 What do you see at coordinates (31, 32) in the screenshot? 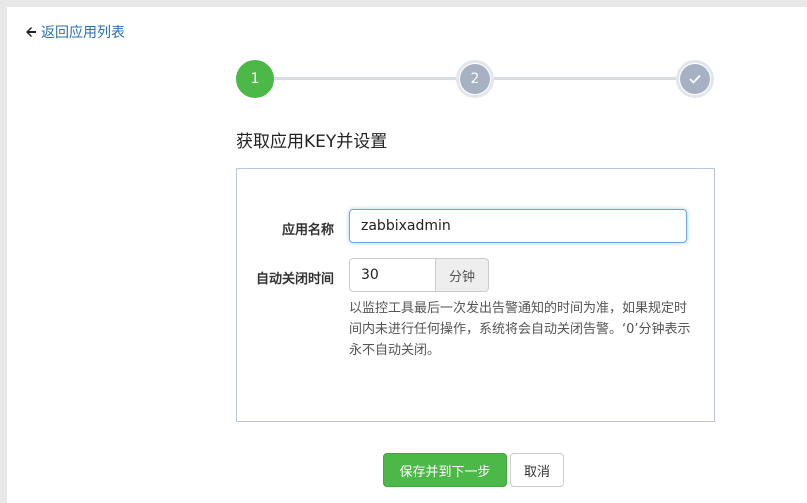
I see `arrow-left-icon` at bounding box center [31, 32].